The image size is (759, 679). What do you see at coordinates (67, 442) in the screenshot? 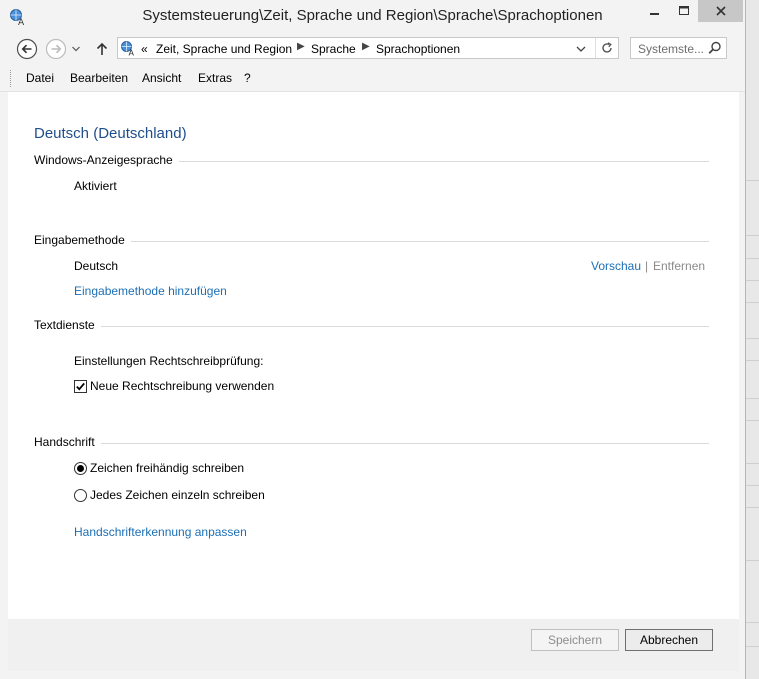
I see `section-label: Handschrift` at bounding box center [67, 442].